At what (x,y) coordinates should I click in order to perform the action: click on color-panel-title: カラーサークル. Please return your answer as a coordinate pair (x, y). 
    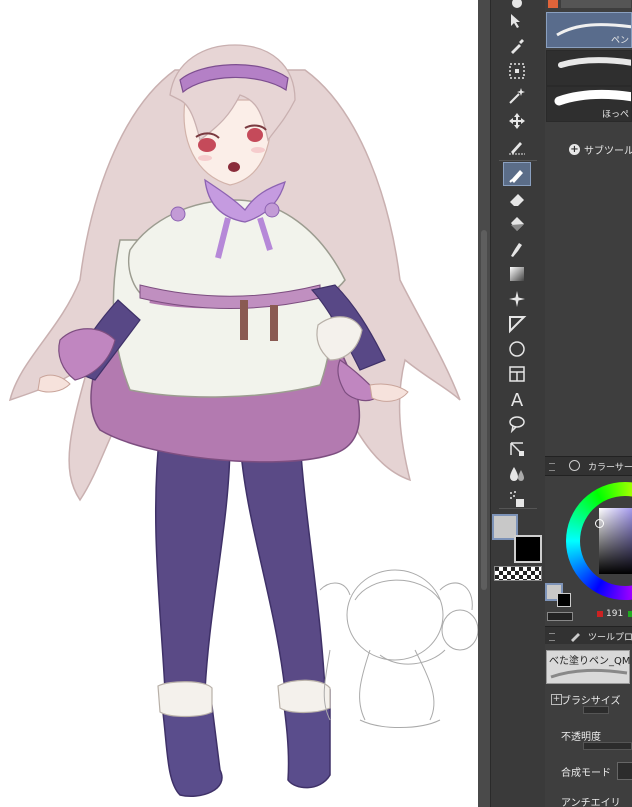
    Looking at the image, I should click on (610, 468).